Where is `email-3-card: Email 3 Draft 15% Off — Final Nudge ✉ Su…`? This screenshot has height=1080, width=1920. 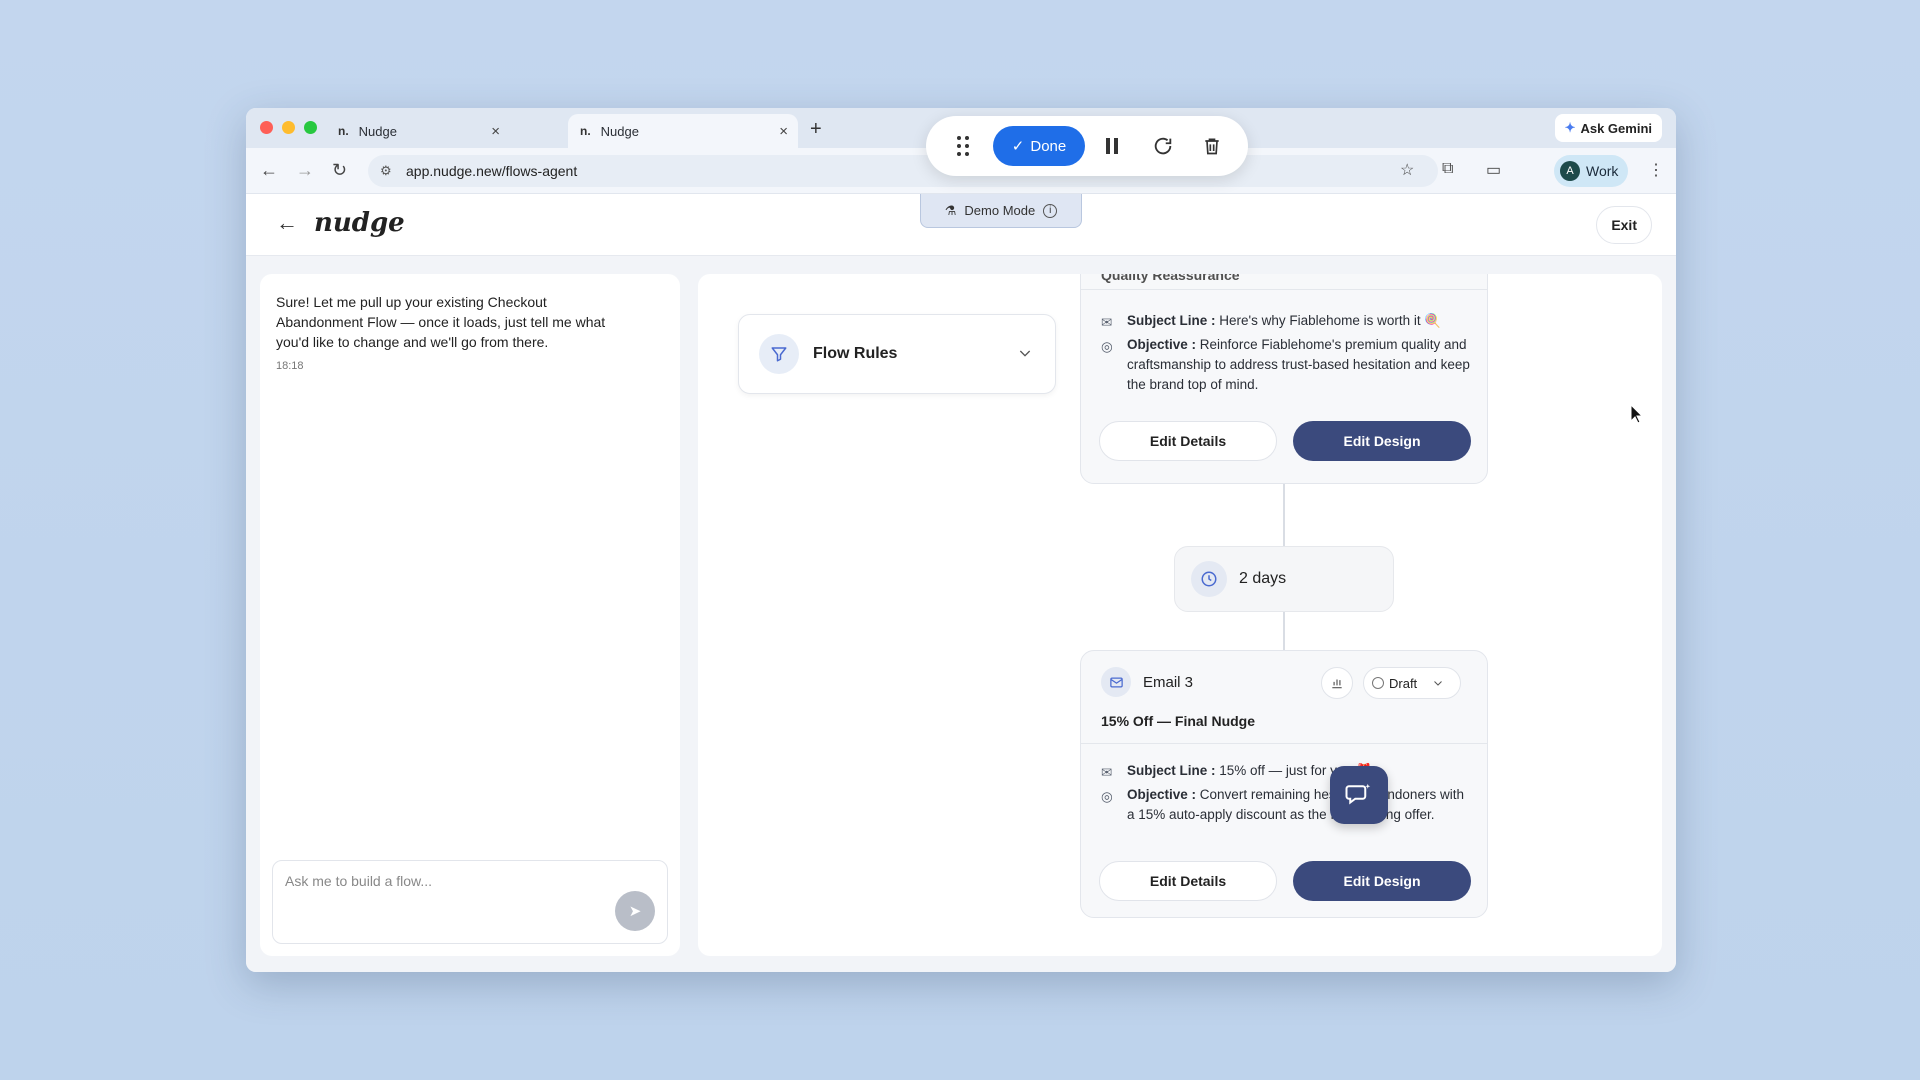
email-3-card: Email 3 Draft 15% Off — Final Nudge ✉ Su… is located at coordinates (1284, 784).